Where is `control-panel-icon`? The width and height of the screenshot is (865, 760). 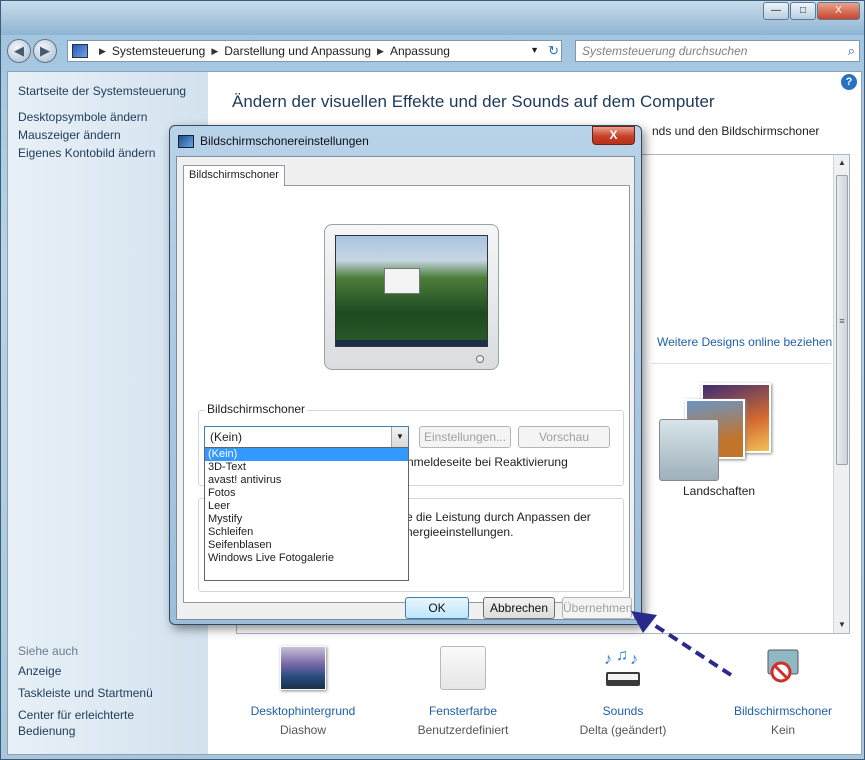 control-panel-icon is located at coordinates (80, 51).